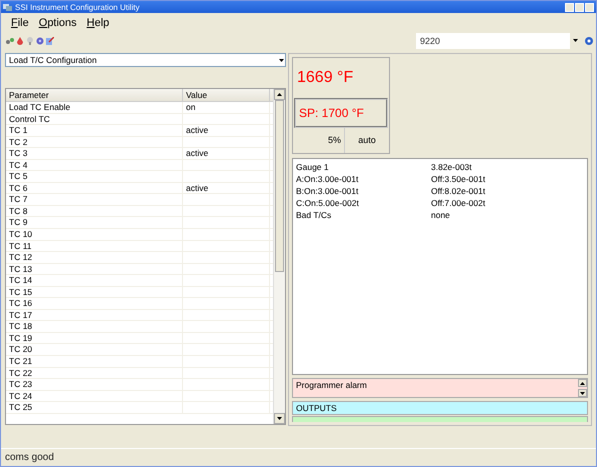 The image size is (597, 467). Describe the element at coordinates (94, 396) in the screenshot. I see `parameter-cell: TC 24` at that location.